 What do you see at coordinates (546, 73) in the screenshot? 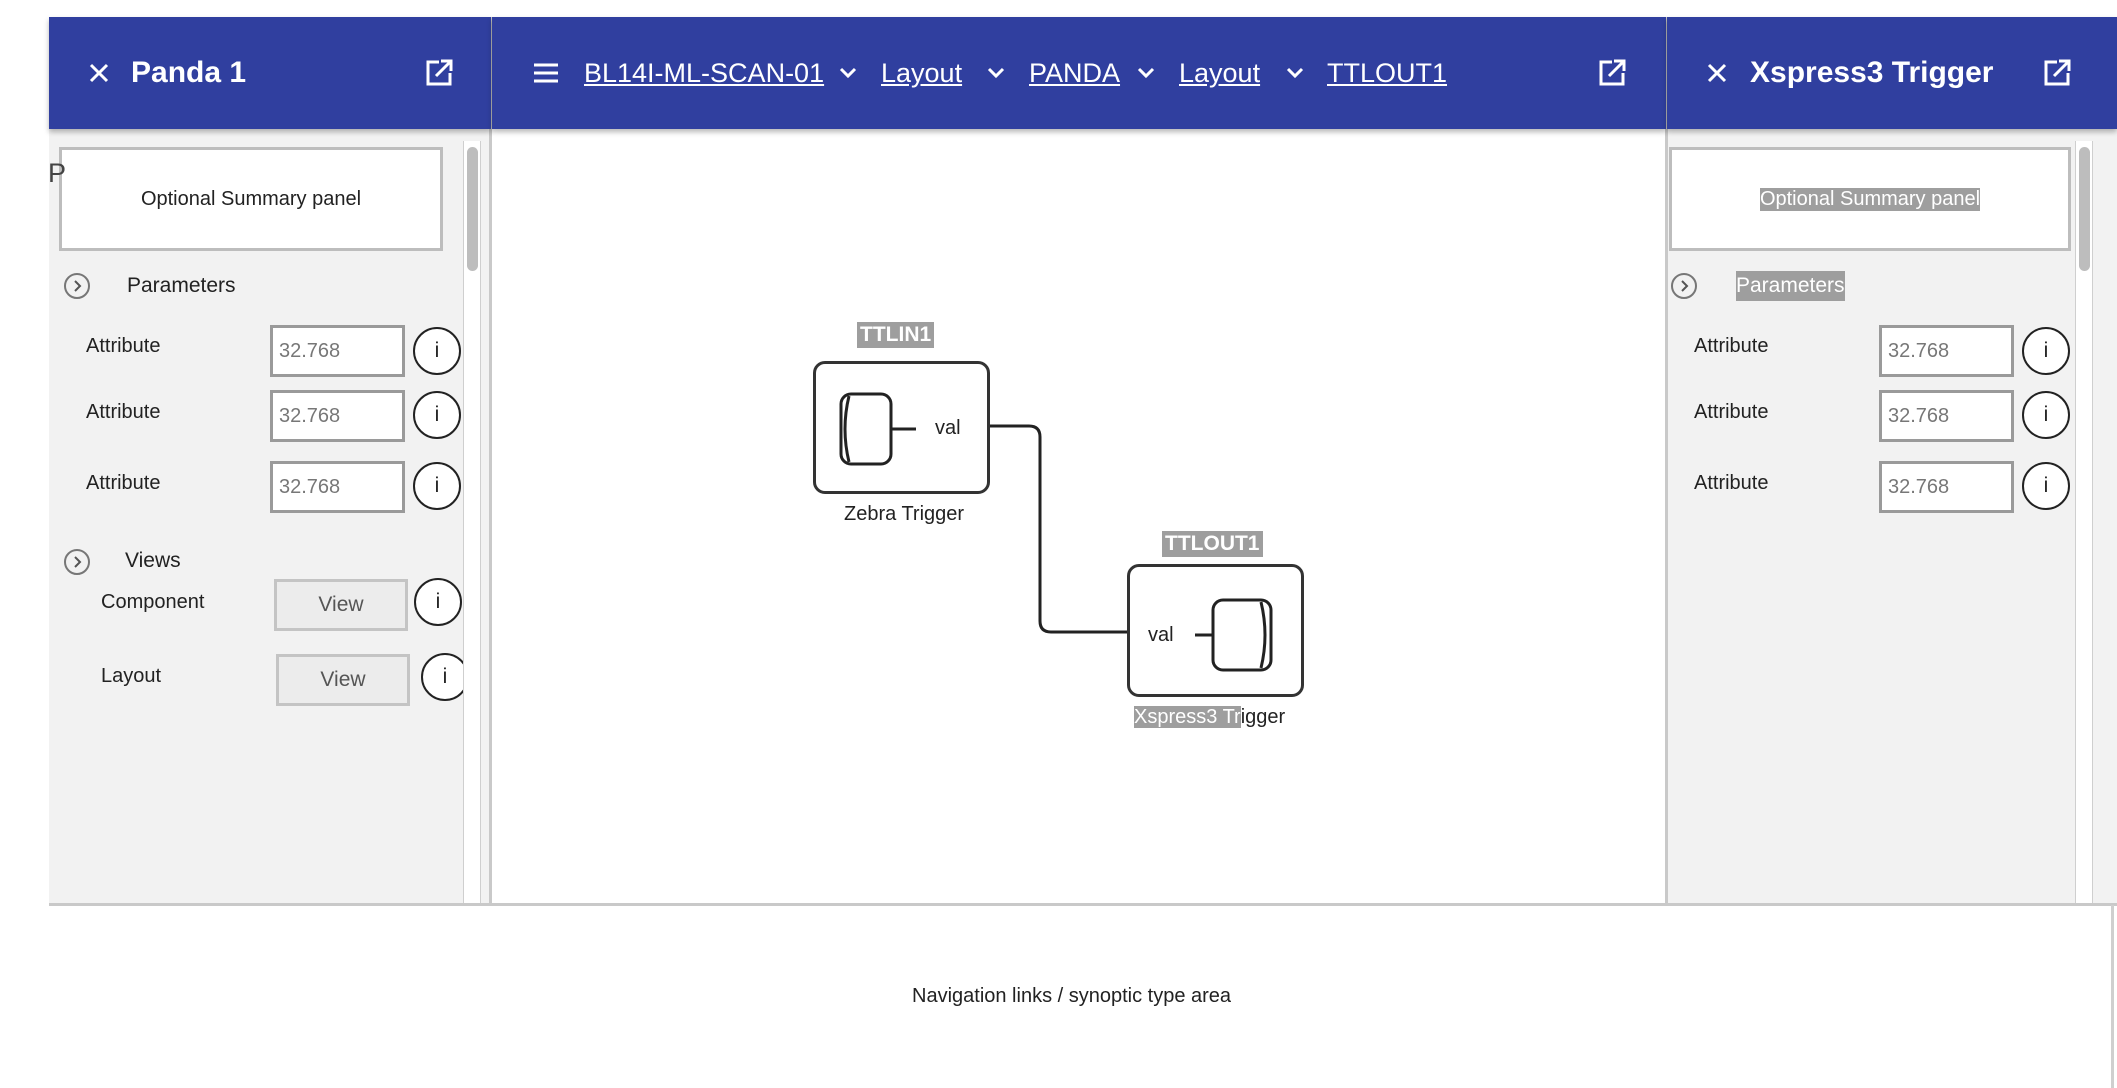
I see `menu-icon` at bounding box center [546, 73].